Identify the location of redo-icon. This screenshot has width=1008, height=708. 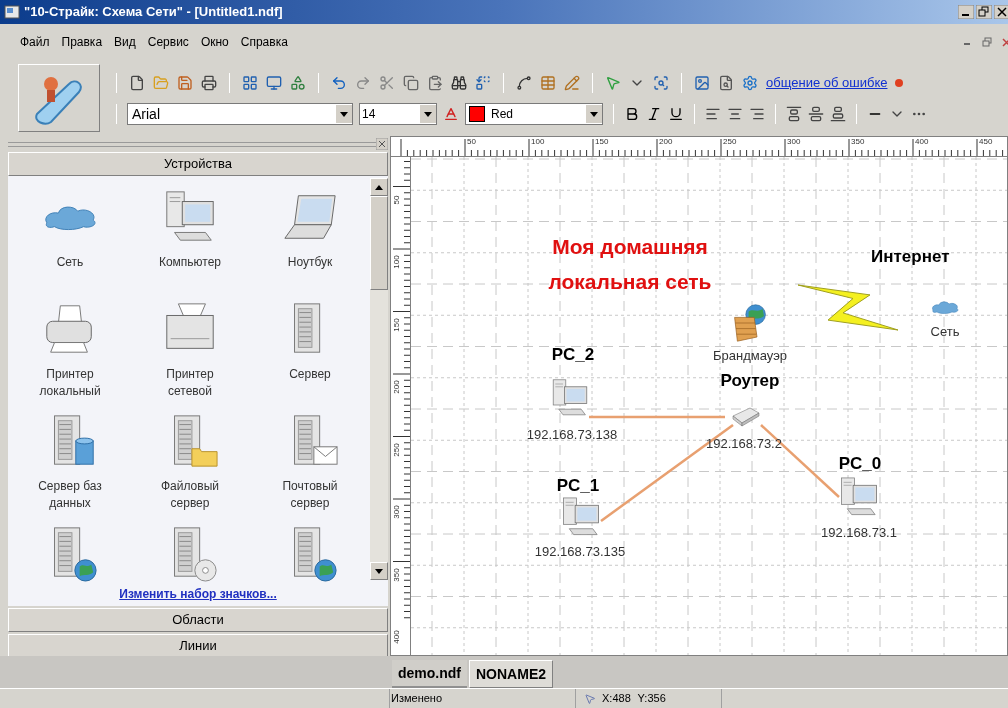
(363, 83).